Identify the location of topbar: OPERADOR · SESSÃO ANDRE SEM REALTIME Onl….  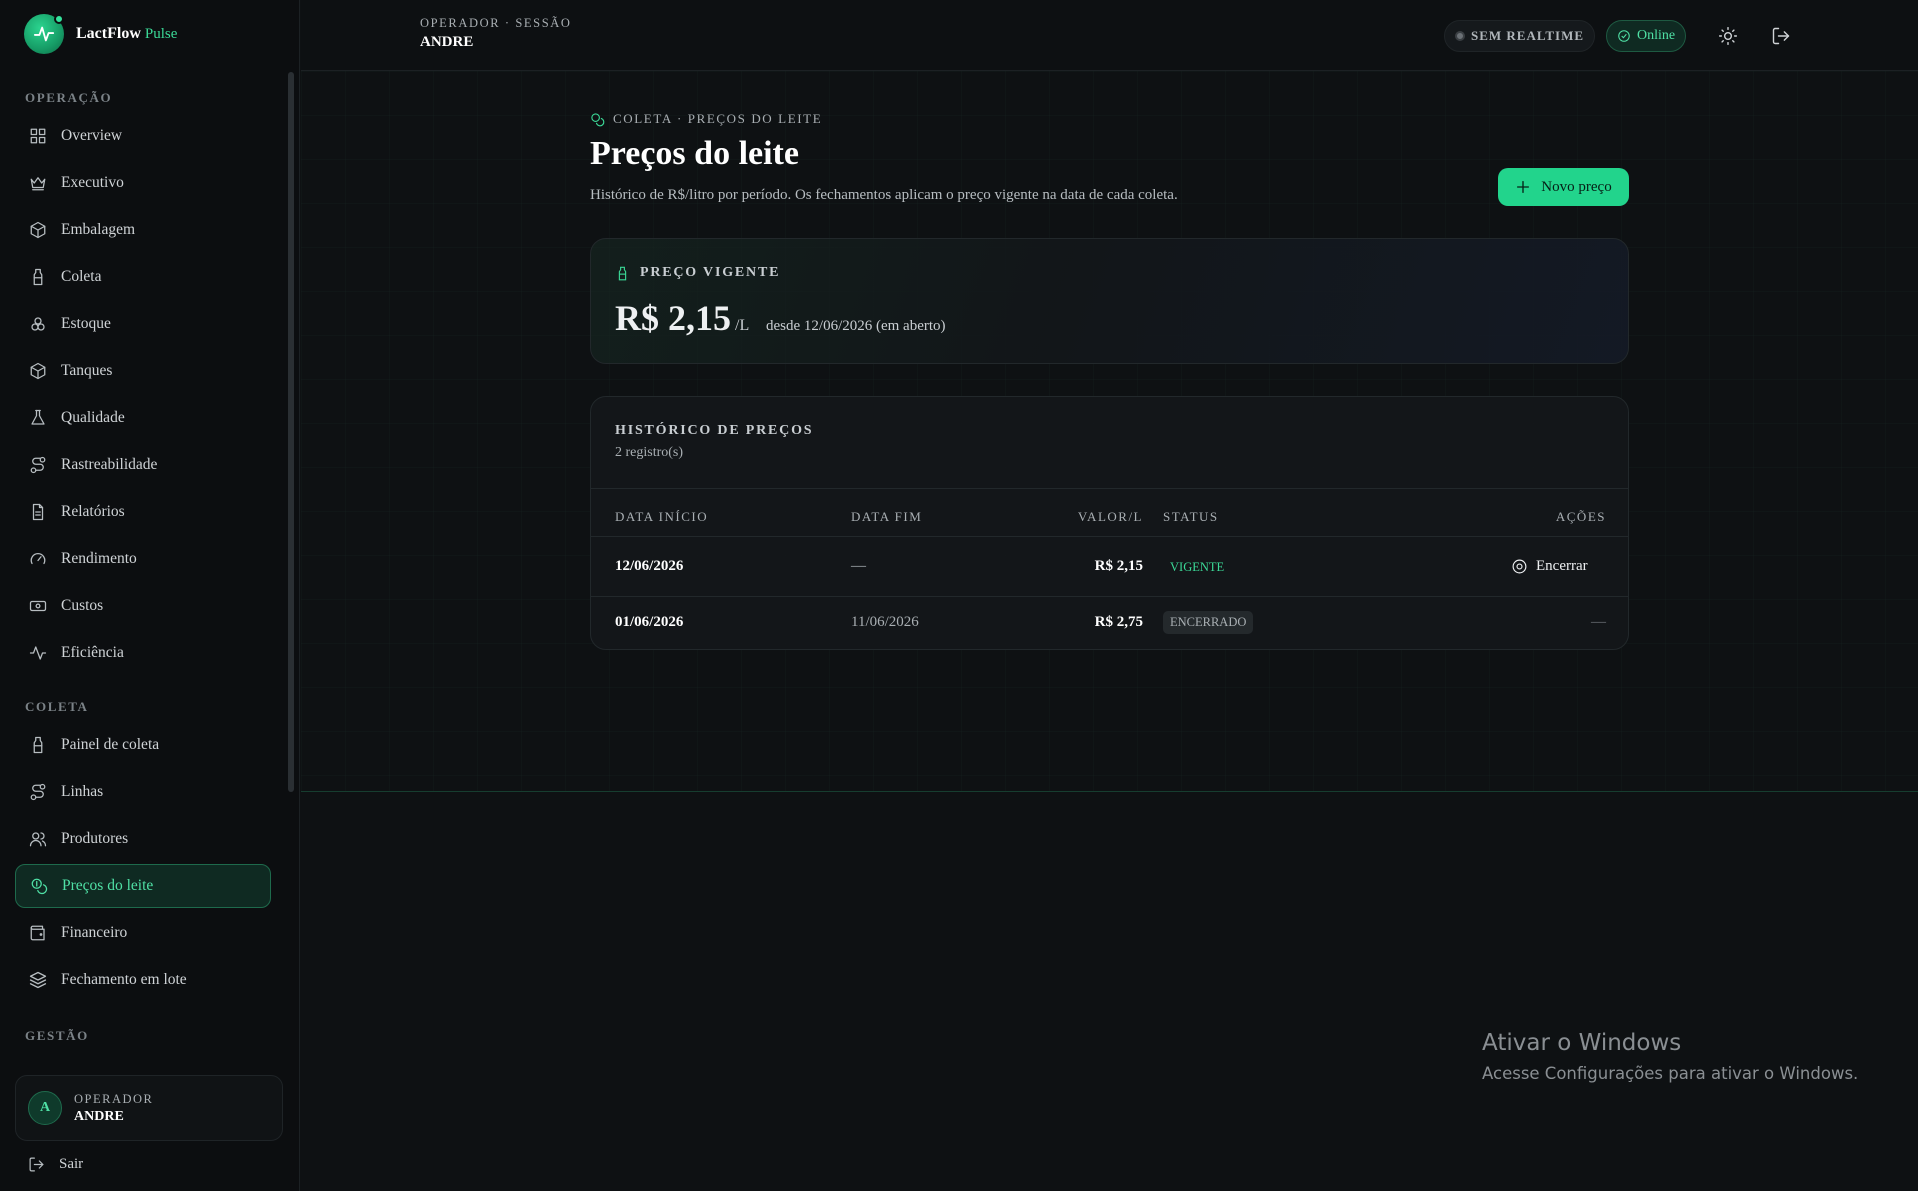
(1109, 35).